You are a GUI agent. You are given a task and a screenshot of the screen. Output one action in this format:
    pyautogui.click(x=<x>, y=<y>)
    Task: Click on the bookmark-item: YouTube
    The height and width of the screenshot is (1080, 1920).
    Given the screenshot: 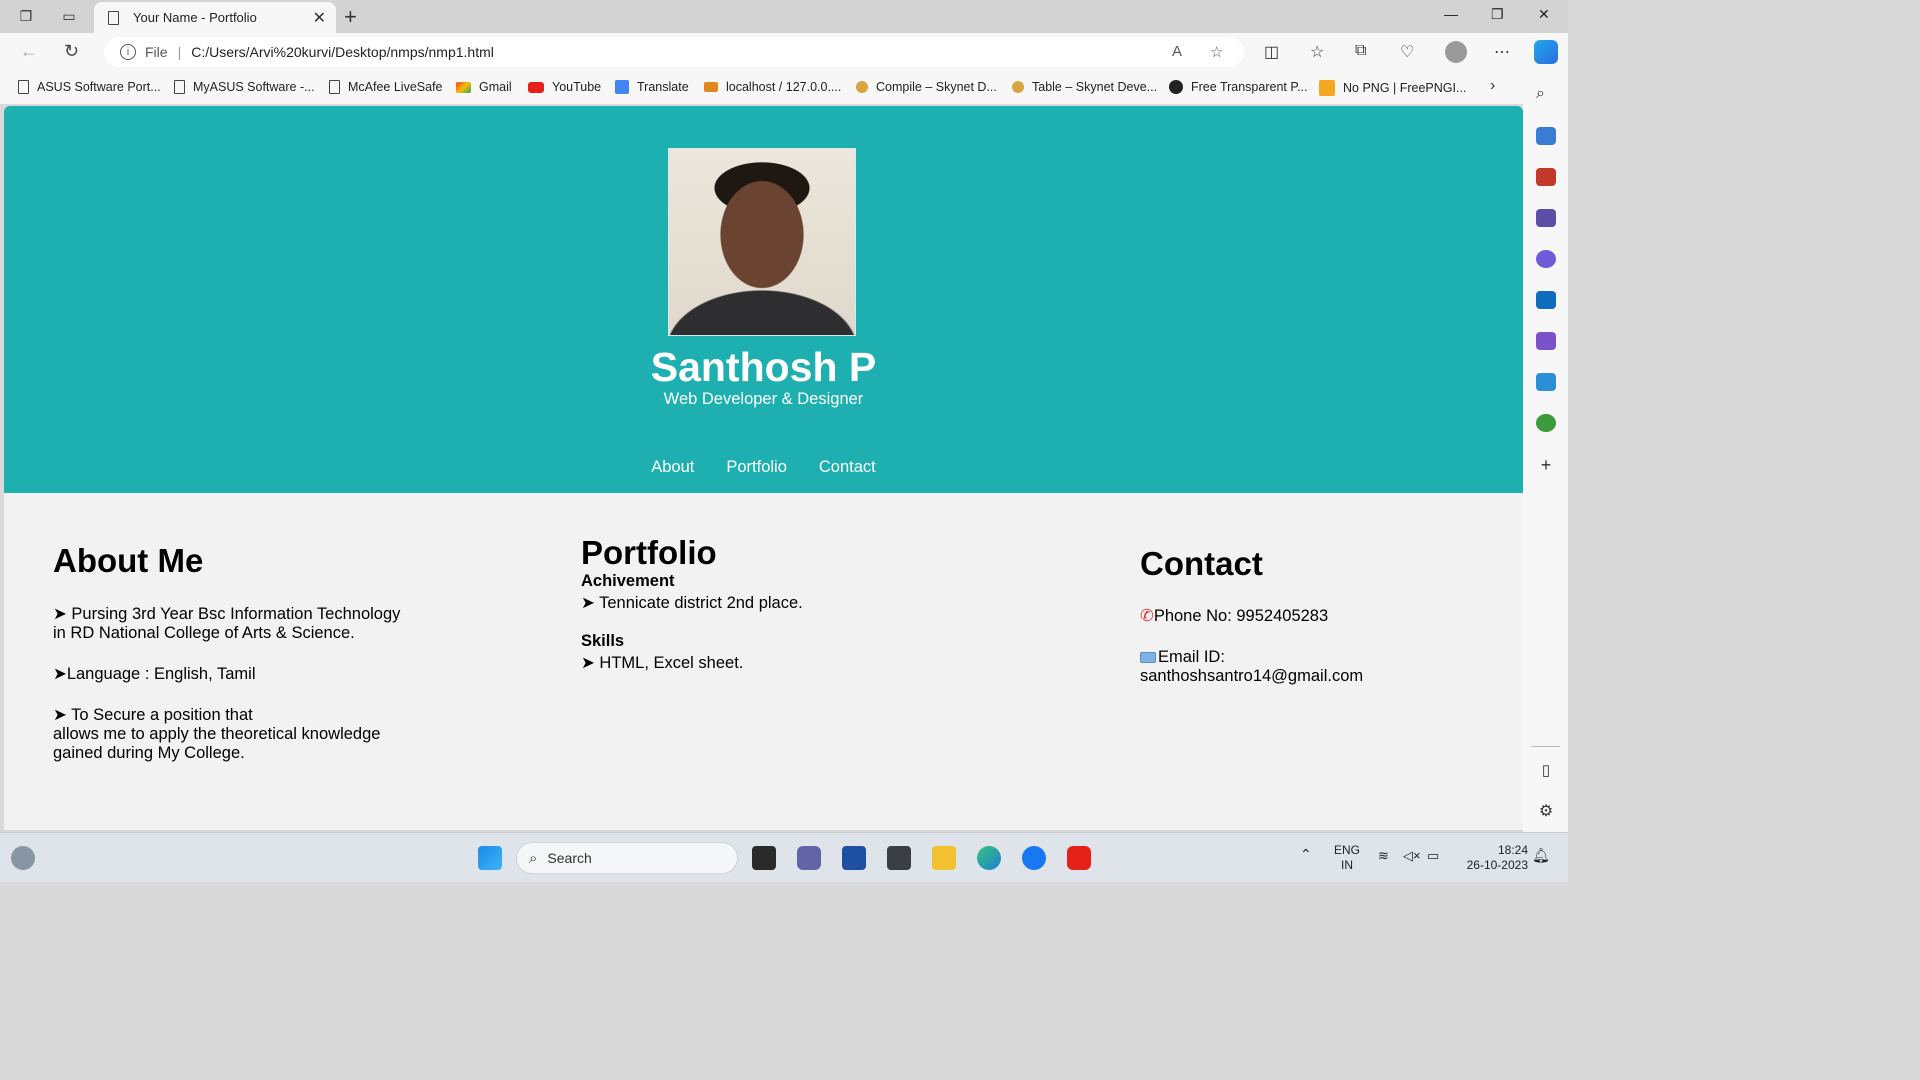 What is the action you would take?
    pyautogui.click(x=564, y=87)
    